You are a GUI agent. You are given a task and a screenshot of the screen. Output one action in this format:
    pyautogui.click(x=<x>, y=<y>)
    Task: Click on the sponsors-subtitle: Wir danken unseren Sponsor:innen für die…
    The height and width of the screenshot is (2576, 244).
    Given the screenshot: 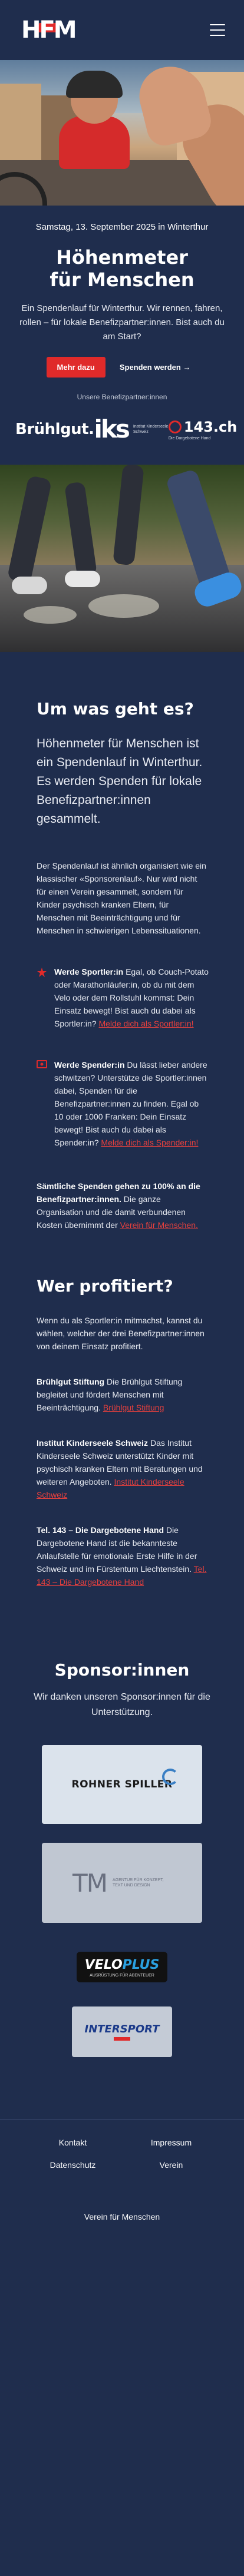 What is the action you would take?
    pyautogui.click(x=122, y=1704)
    